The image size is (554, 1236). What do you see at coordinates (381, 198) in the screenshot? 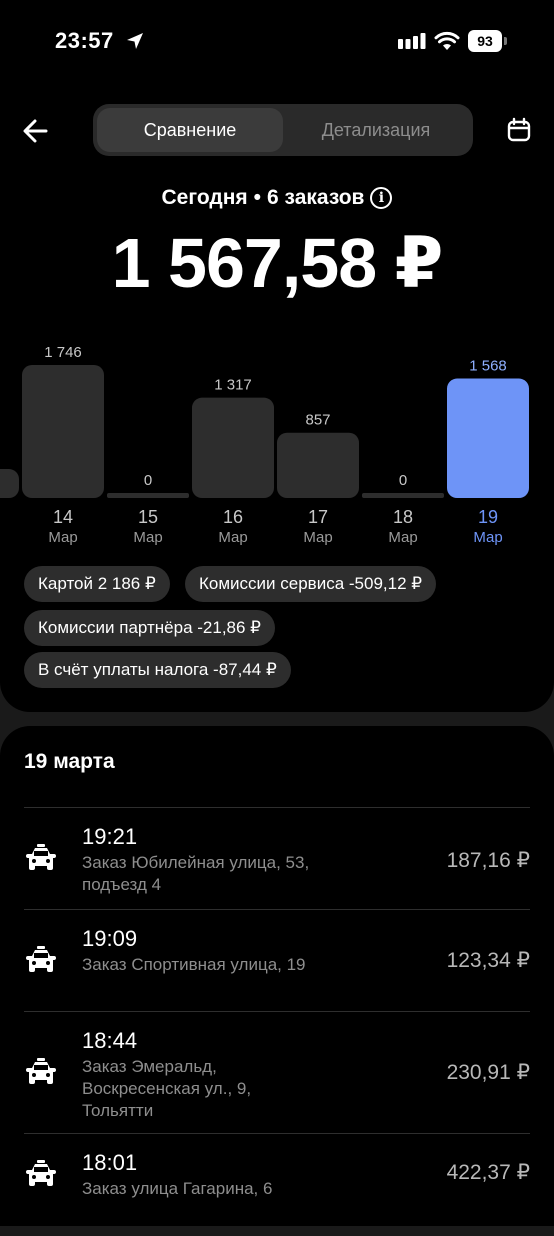
I see `info-icon: i` at bounding box center [381, 198].